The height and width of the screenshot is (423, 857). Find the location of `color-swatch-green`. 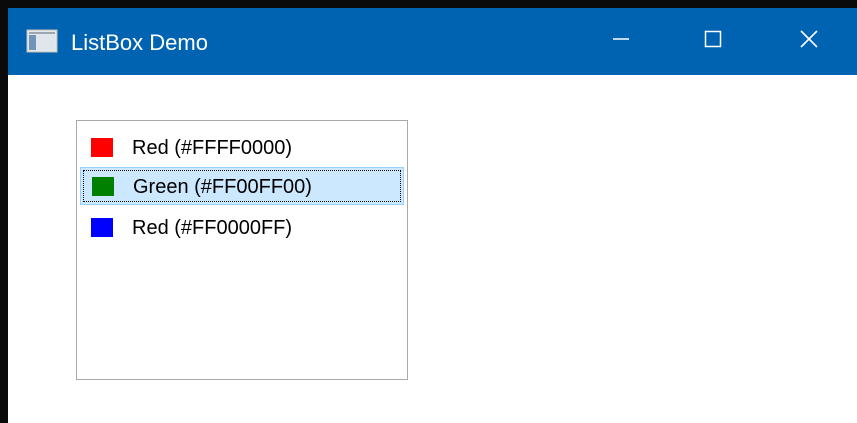

color-swatch-green is located at coordinates (103, 186).